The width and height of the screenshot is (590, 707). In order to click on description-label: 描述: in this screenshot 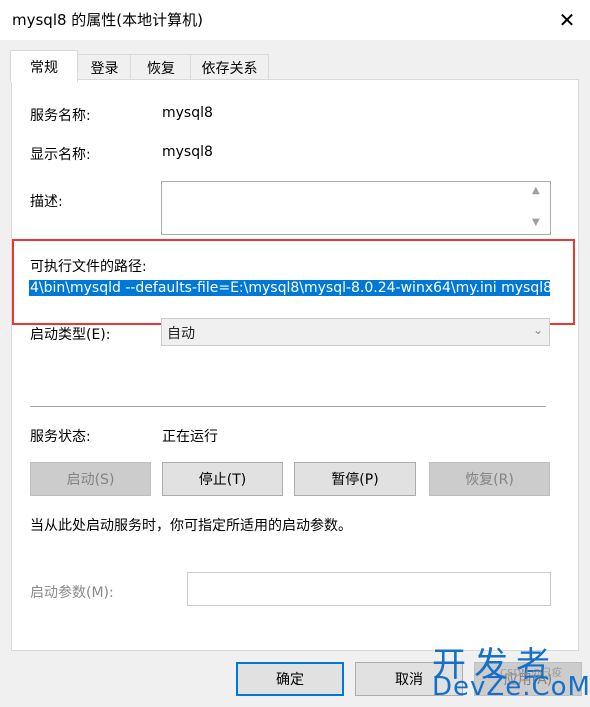, I will do `click(46, 202)`.